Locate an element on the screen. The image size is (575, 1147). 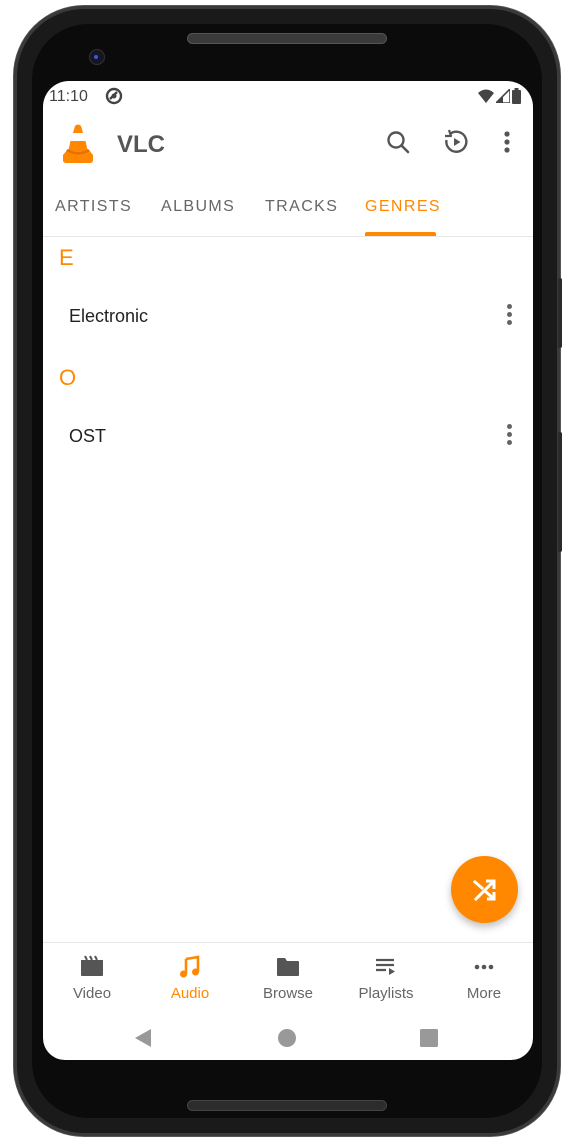
folder-icon is located at coordinates (288, 967).